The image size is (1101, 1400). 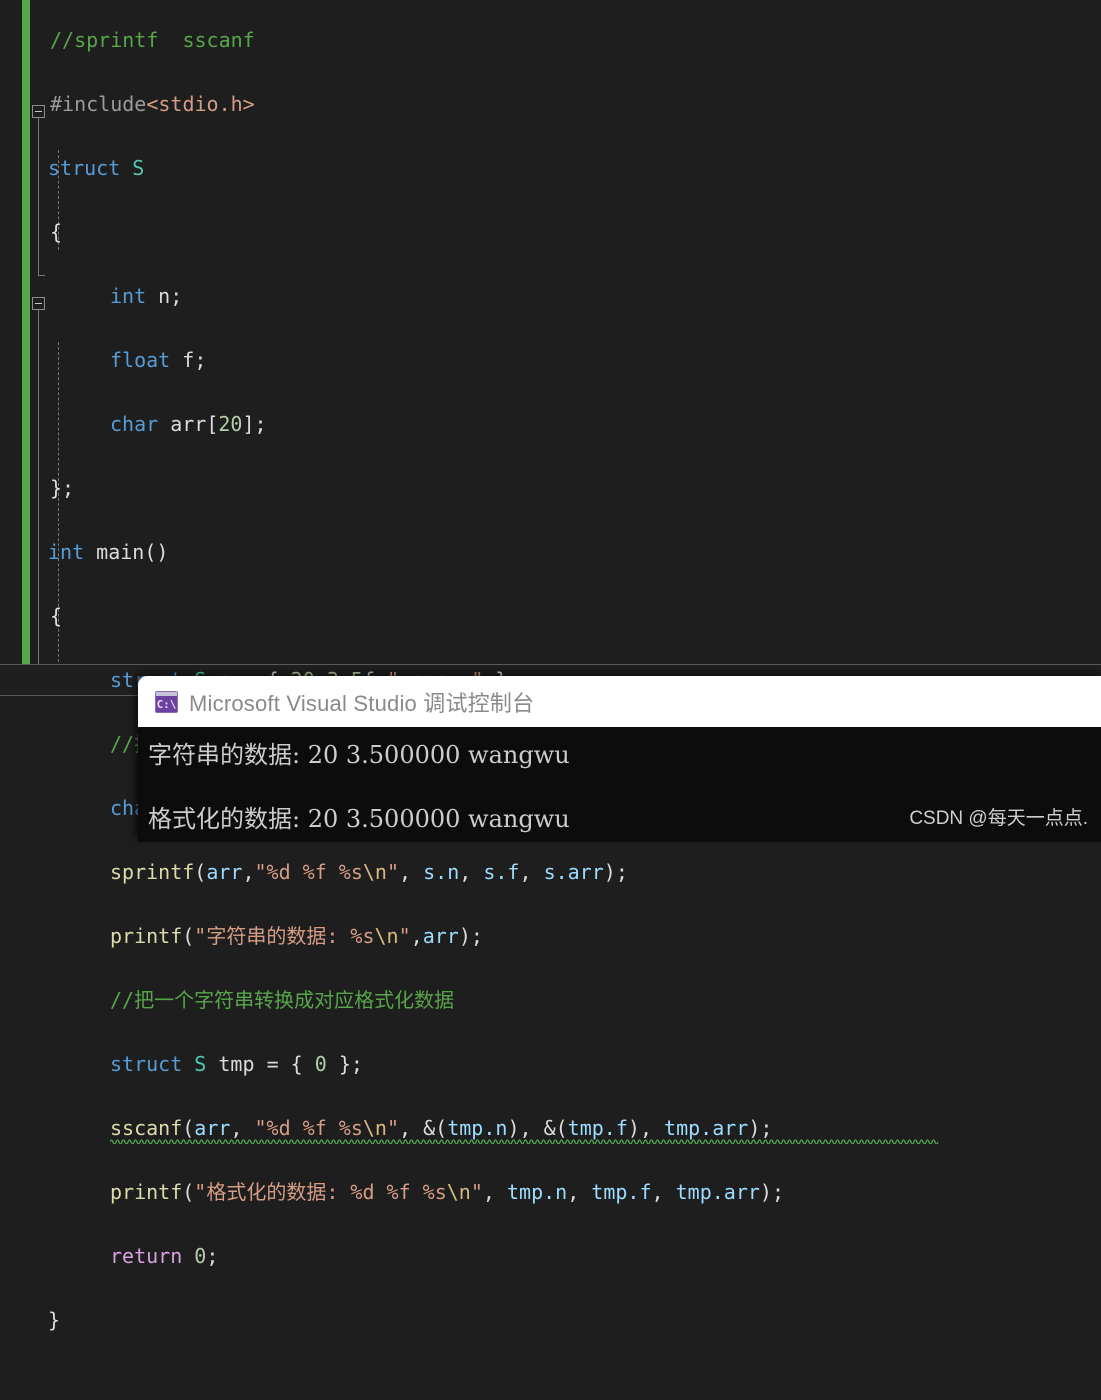 What do you see at coordinates (132, 552) in the screenshot?
I see `function-name-token: main()` at bounding box center [132, 552].